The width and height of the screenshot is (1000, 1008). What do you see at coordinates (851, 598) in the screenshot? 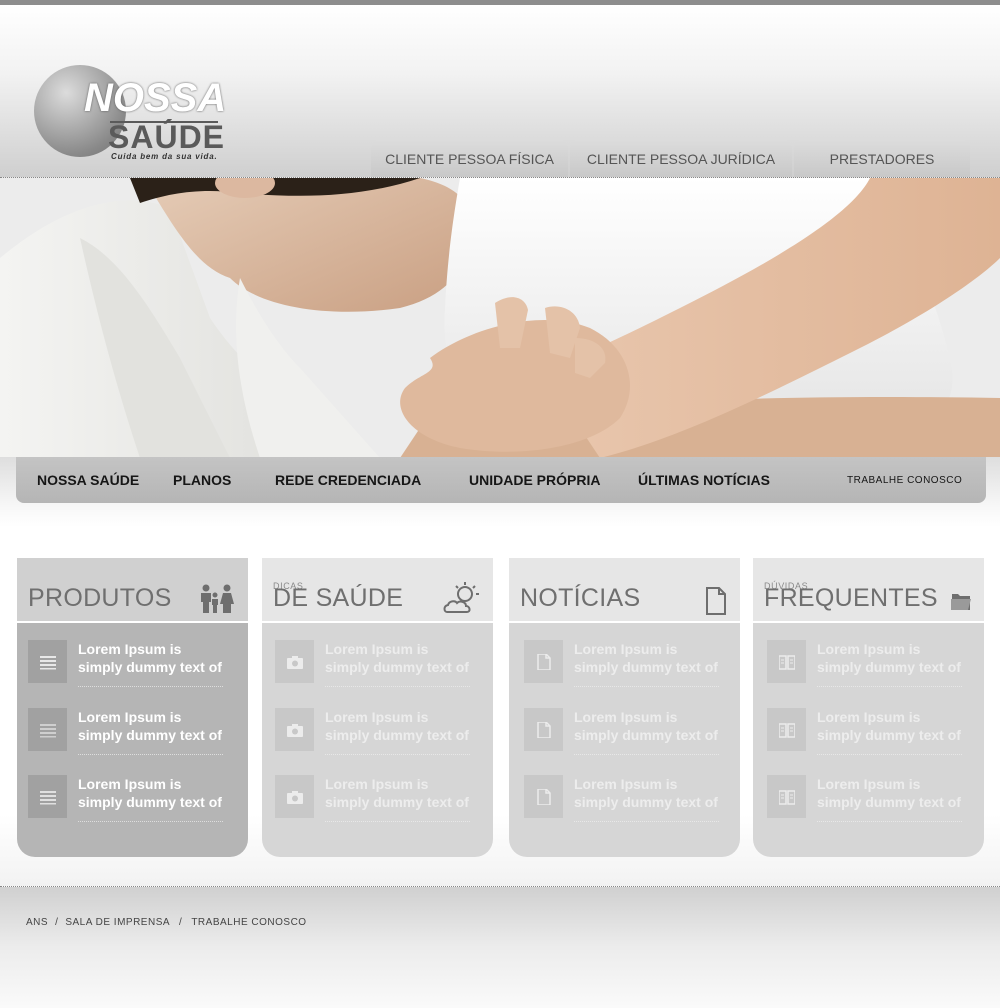
I see `box-title: FREQUENTES` at bounding box center [851, 598].